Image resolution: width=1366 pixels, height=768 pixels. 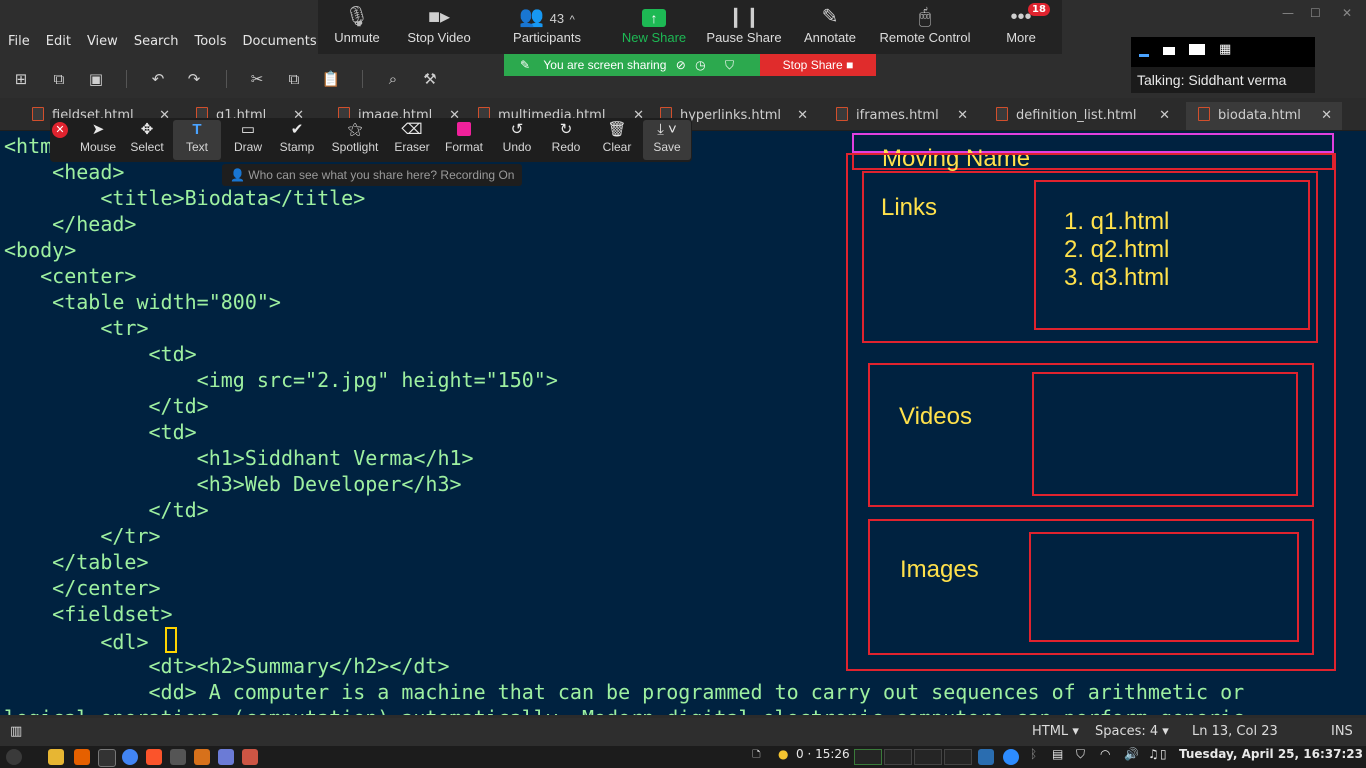 What do you see at coordinates (1153, 754) in the screenshot?
I see `music-icon: ♫` at bounding box center [1153, 754].